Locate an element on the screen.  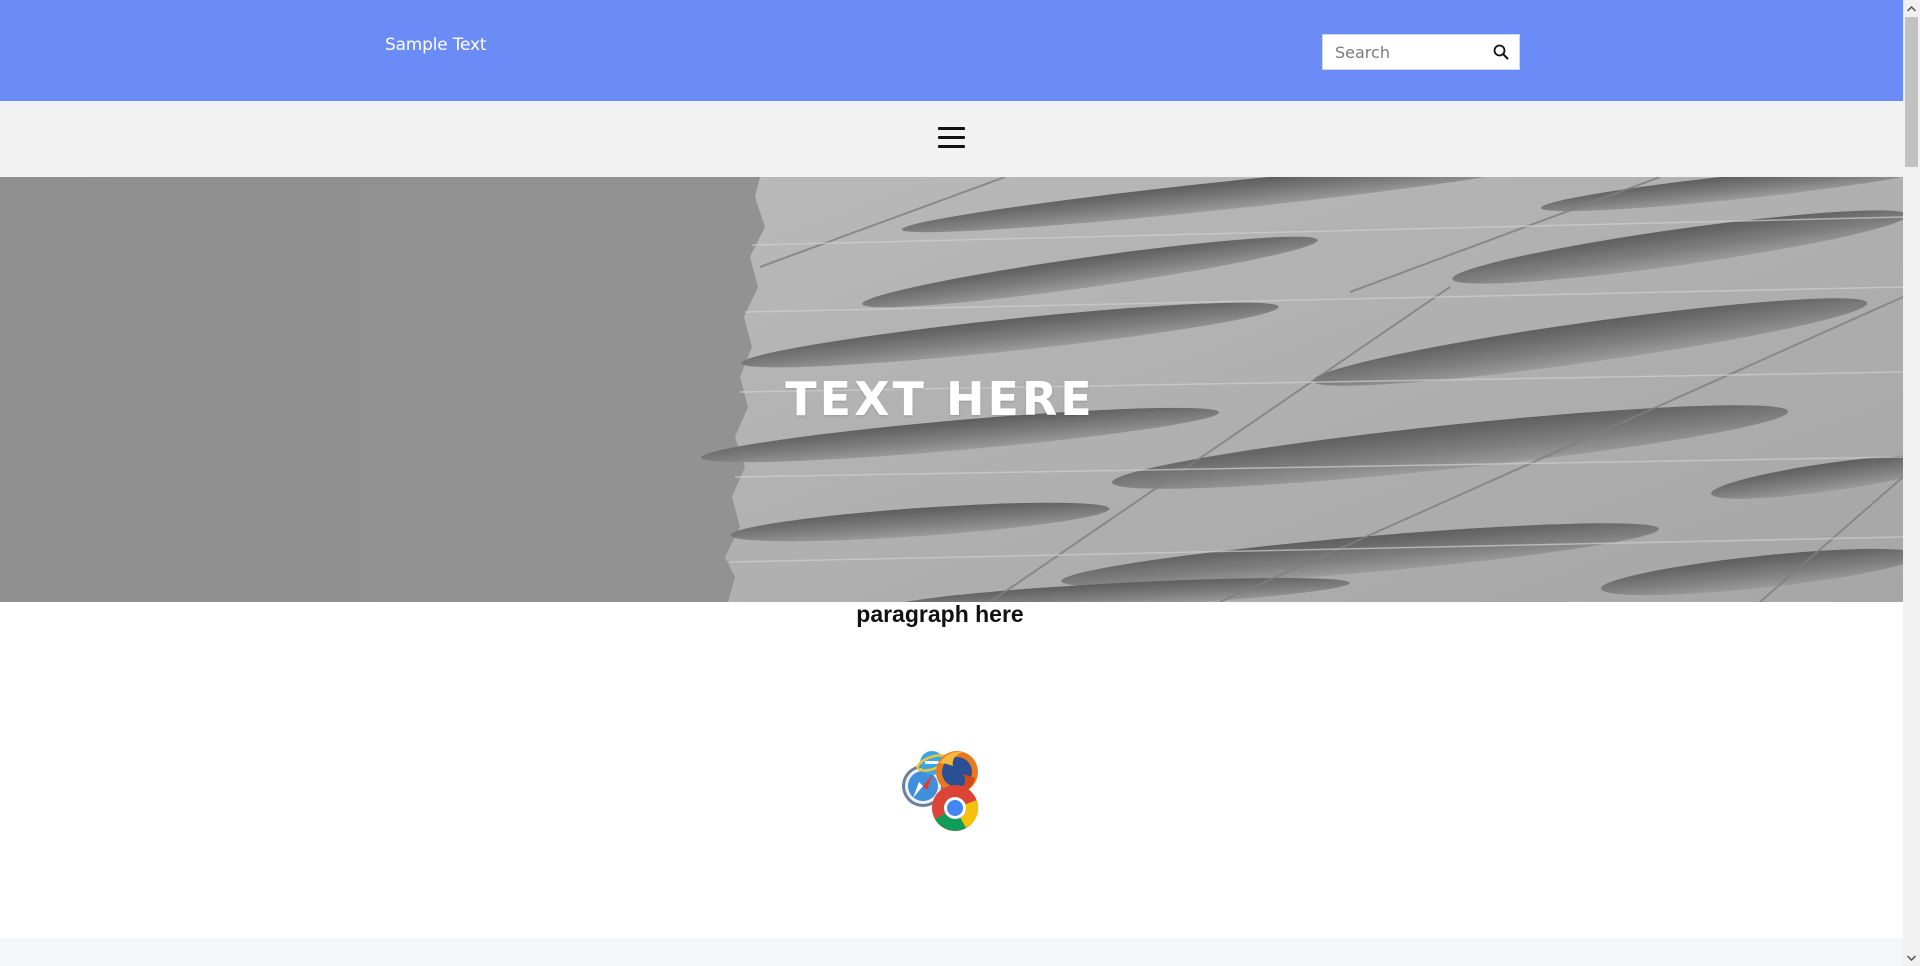
search-box is located at coordinates (1421, 52).